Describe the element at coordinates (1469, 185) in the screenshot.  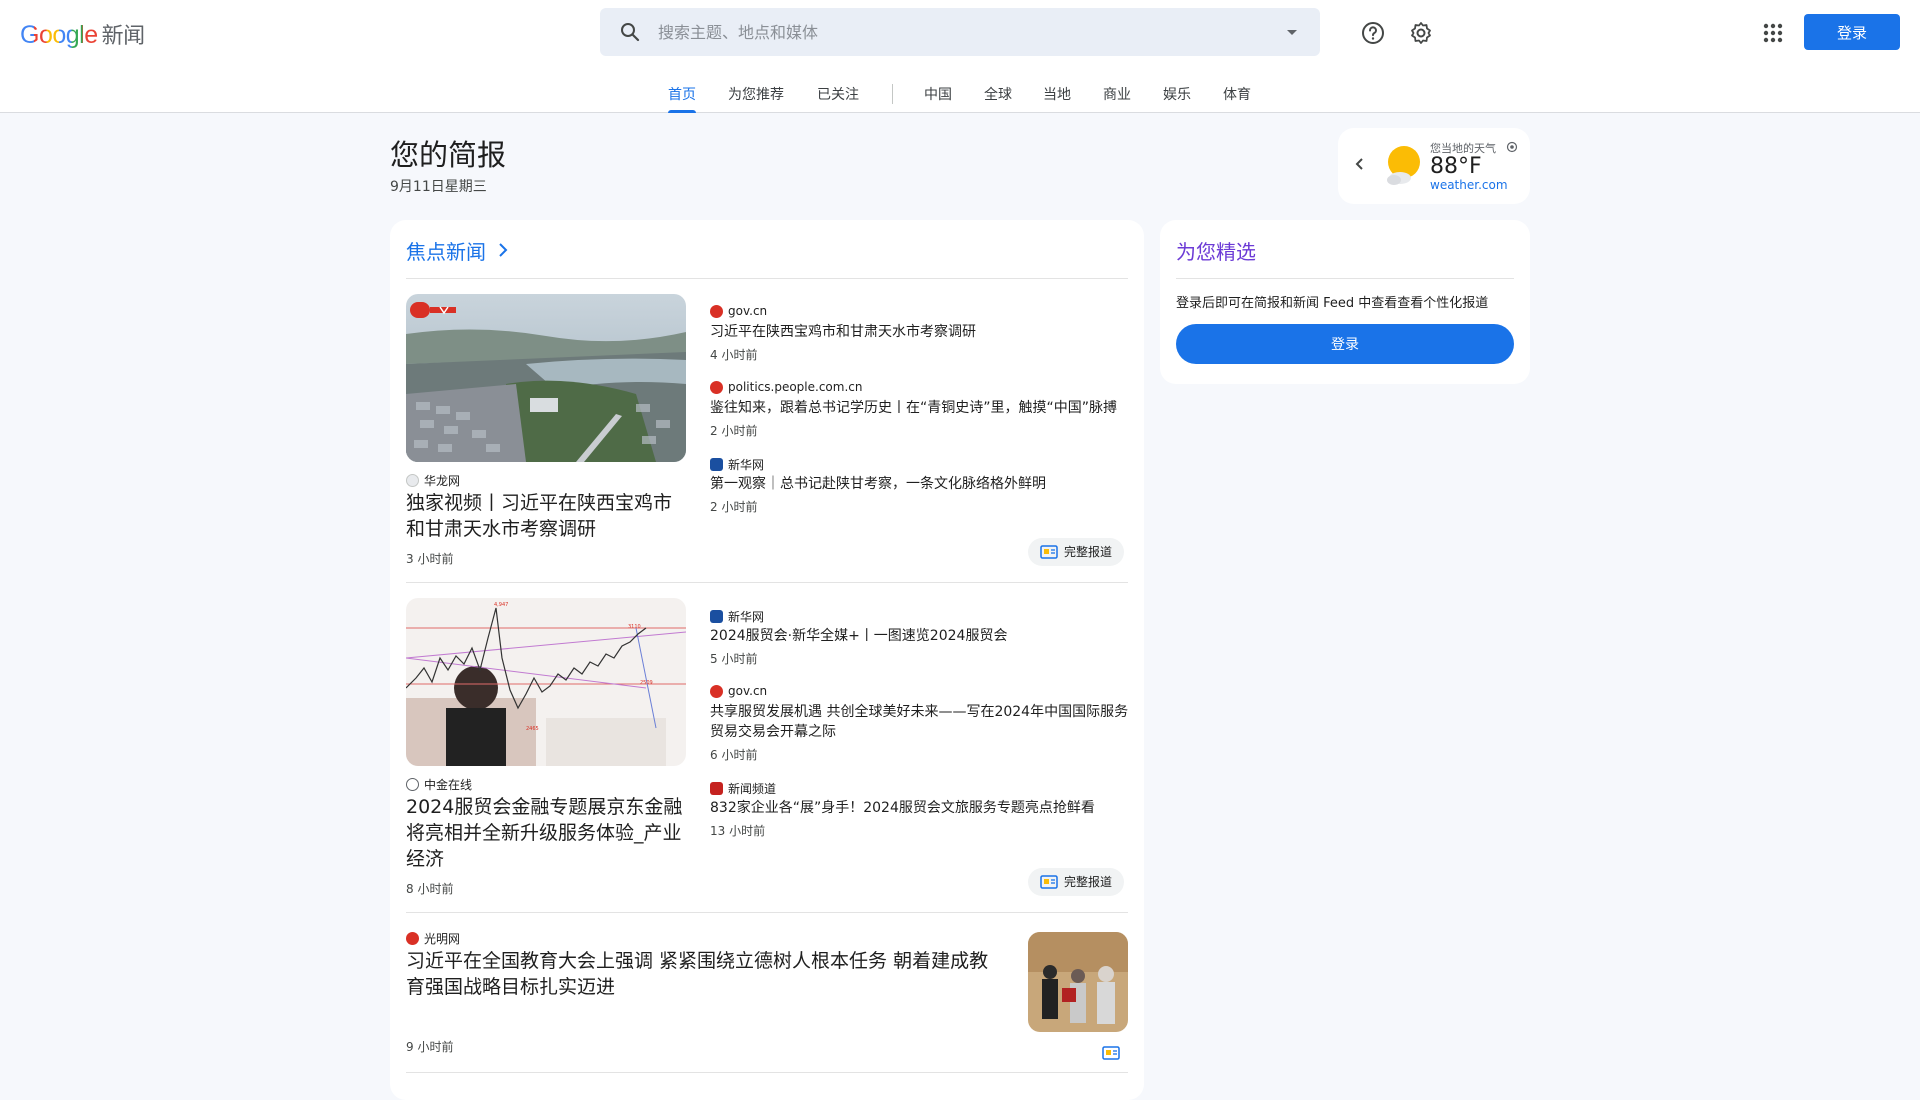
I see `weather-source-link: weather.com` at that location.